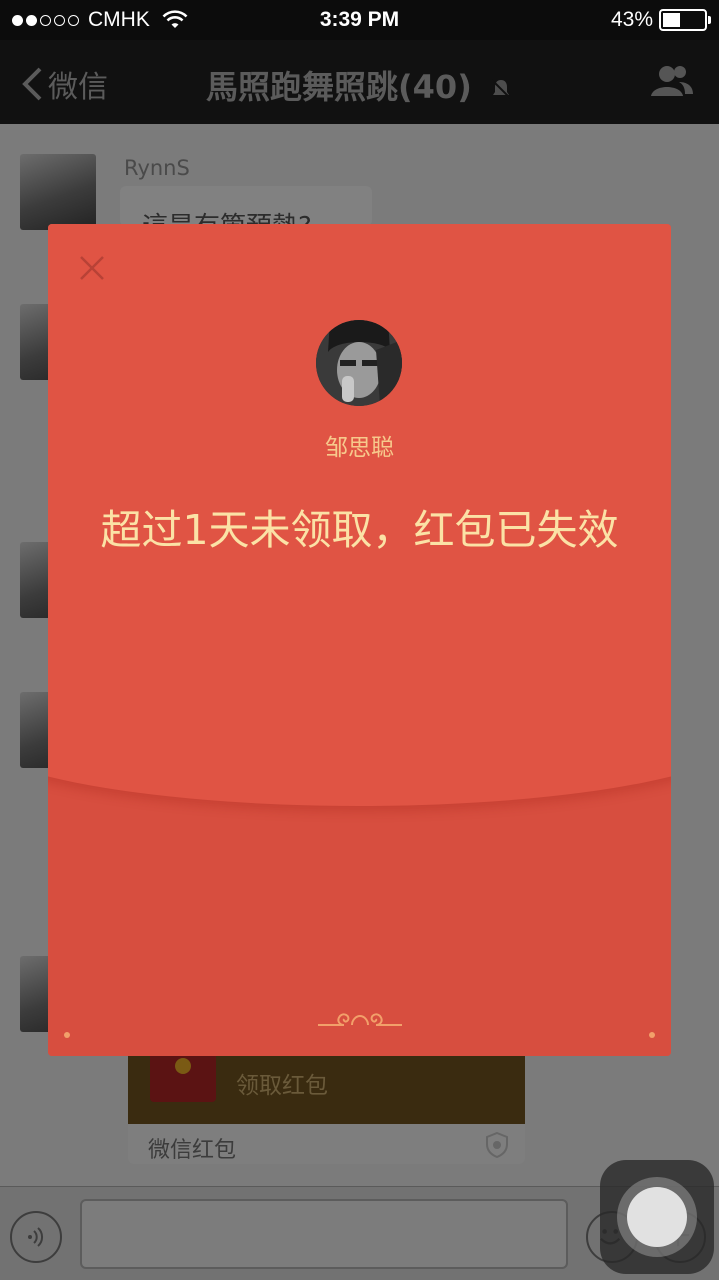  What do you see at coordinates (672, 81) in the screenshot?
I see `contacts-icon` at bounding box center [672, 81].